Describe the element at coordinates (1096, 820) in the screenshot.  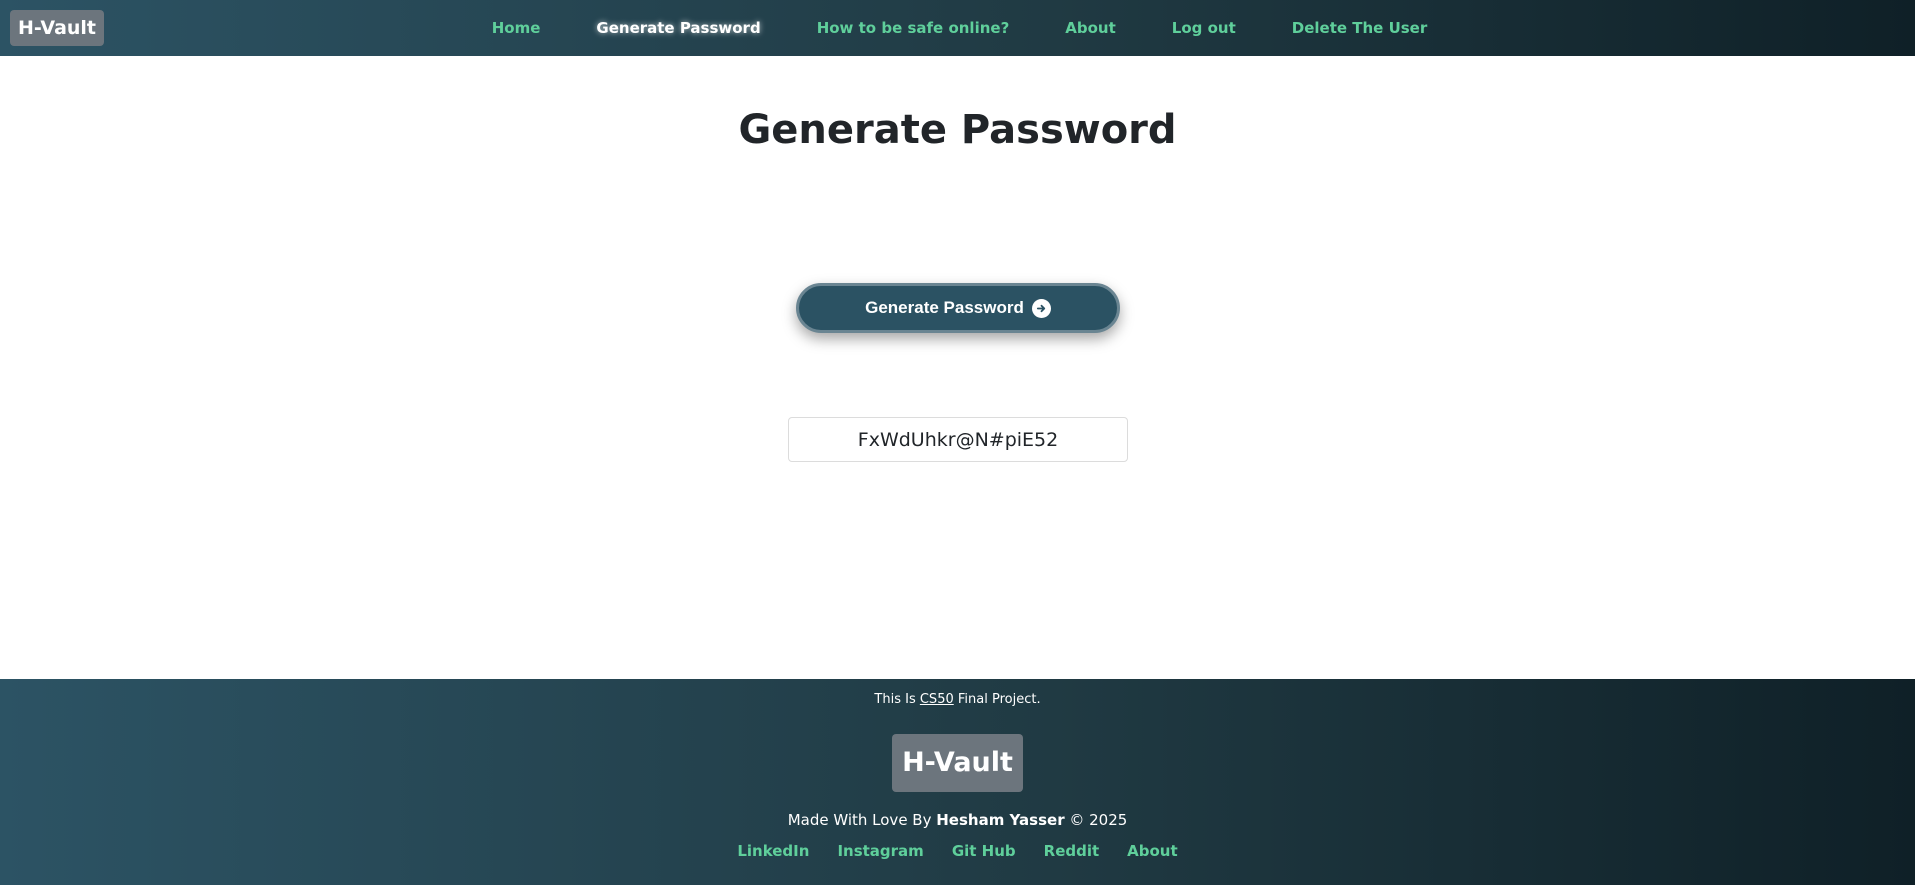
I see `footer-credit-suffix: © 2025` at that location.